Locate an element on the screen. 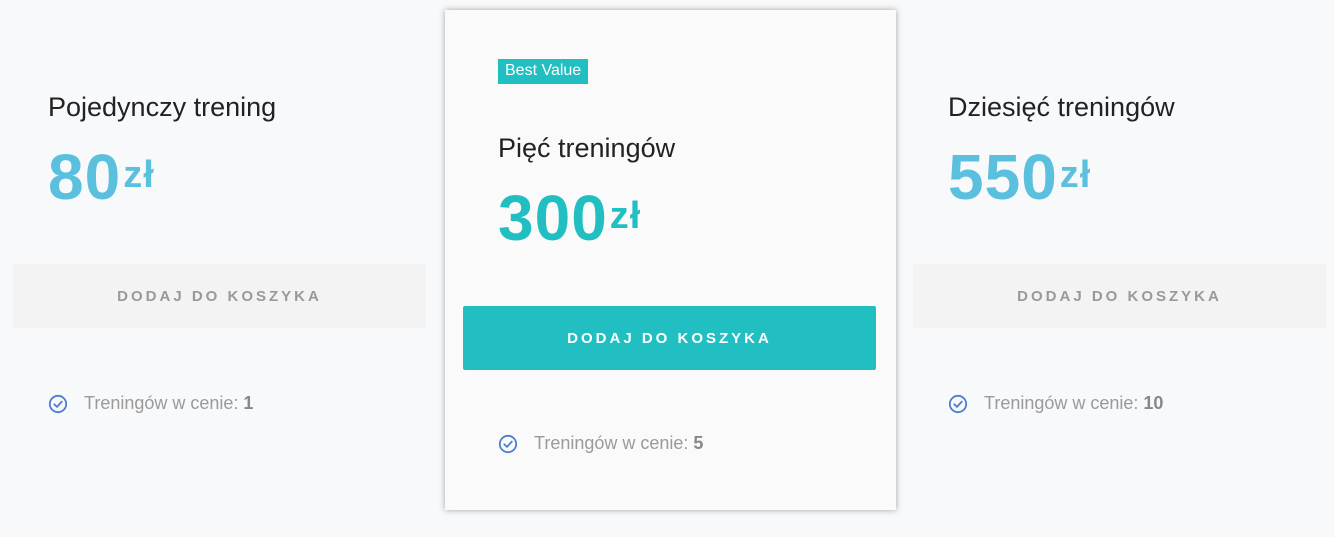 The height and width of the screenshot is (537, 1334). plan-title: Pojedynczy trening is located at coordinates (162, 107).